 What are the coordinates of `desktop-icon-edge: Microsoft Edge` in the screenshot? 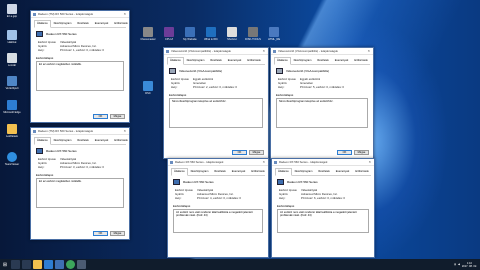 It's located at (12, 107).